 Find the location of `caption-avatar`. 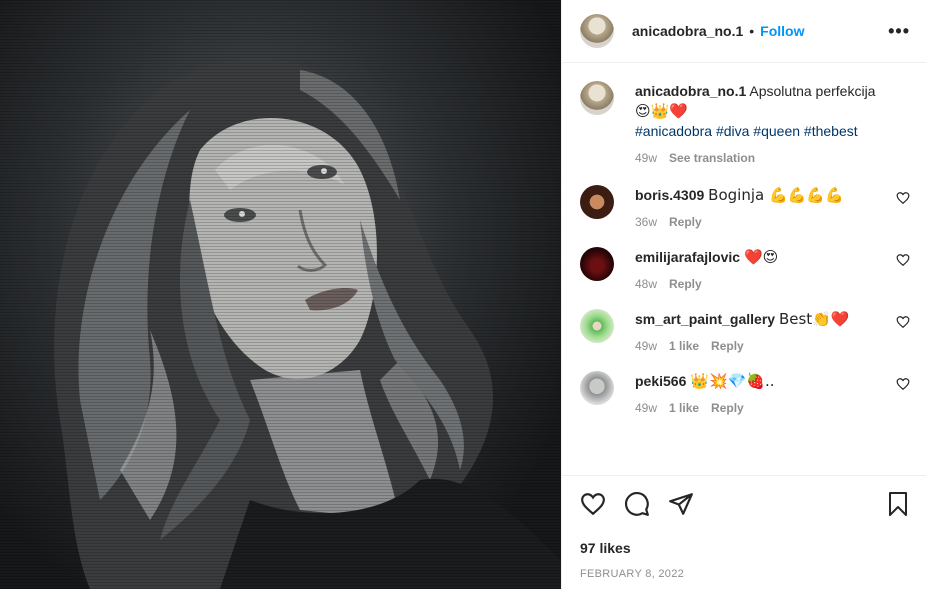

caption-avatar is located at coordinates (597, 98).